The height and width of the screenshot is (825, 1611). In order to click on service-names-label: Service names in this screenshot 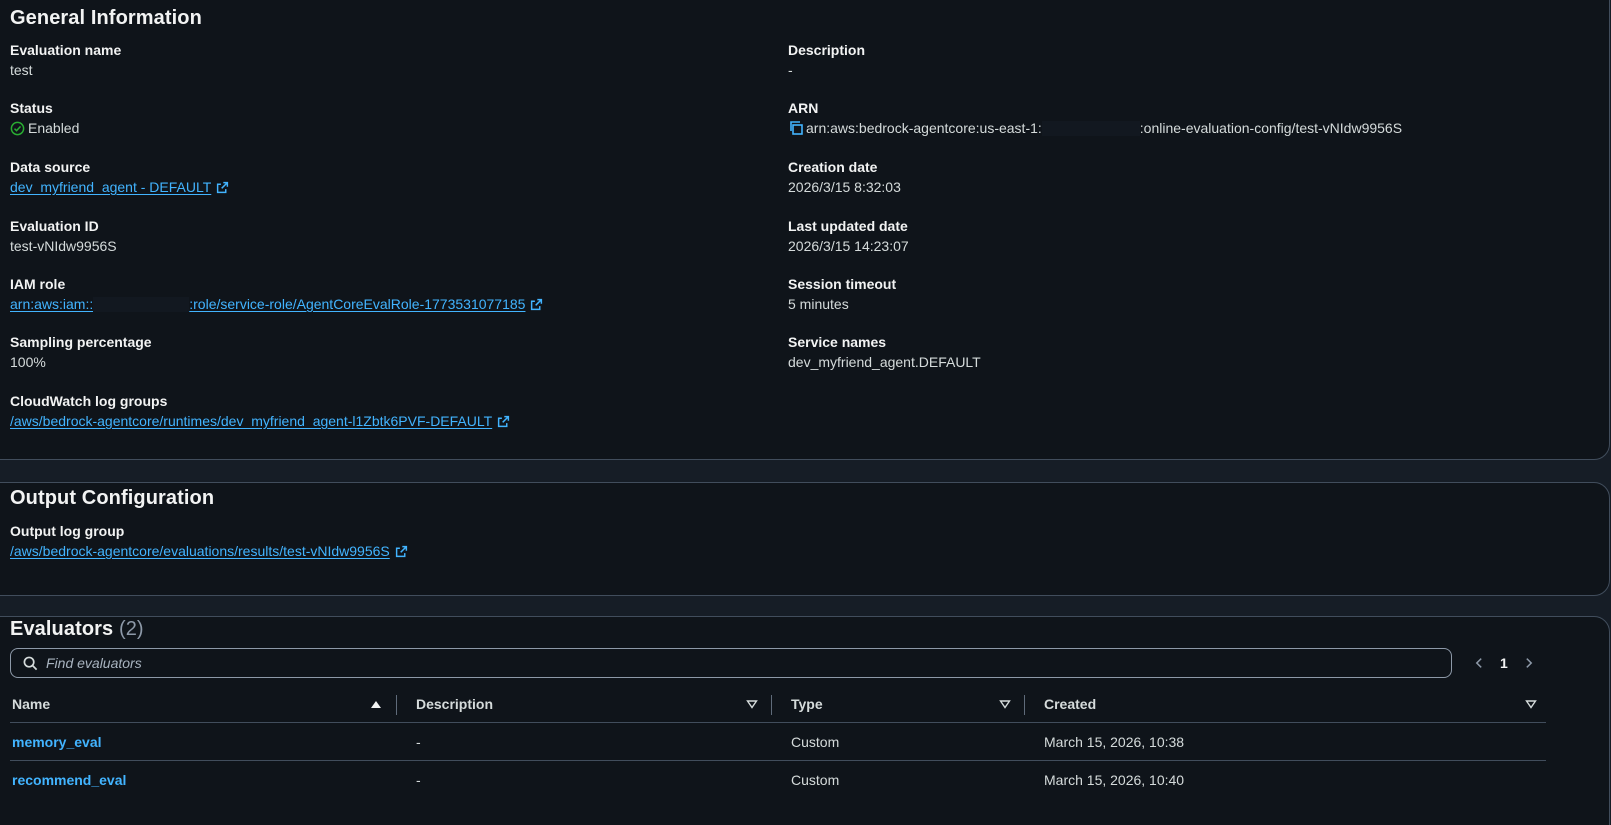, I will do `click(837, 342)`.